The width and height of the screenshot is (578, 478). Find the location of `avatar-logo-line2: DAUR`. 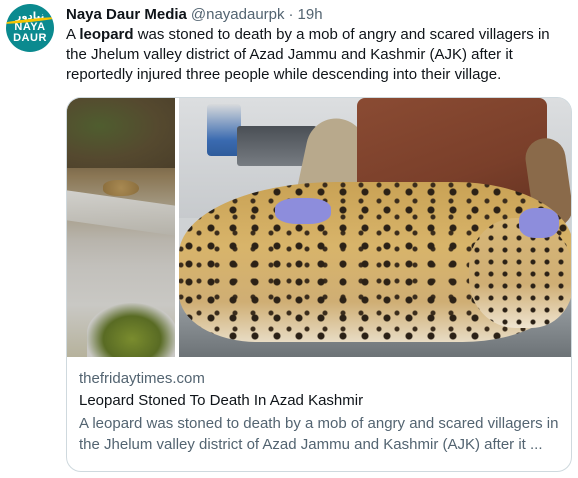

avatar-logo-line2: DAUR is located at coordinates (30, 37).